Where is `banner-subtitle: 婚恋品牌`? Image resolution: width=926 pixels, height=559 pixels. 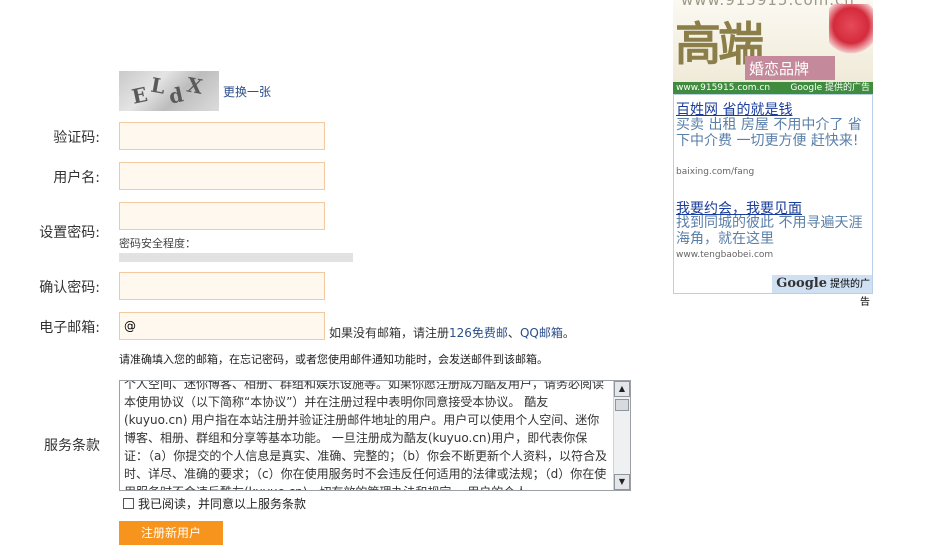 banner-subtitle: 婚恋品牌 is located at coordinates (779, 69).